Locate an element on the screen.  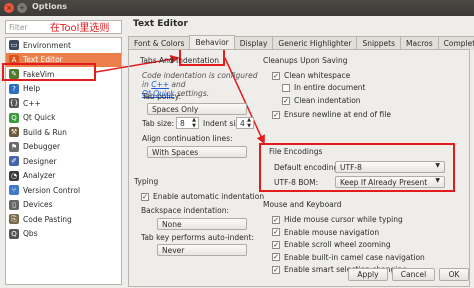
backspace-indentation-select: None is located at coordinates (202, 224).